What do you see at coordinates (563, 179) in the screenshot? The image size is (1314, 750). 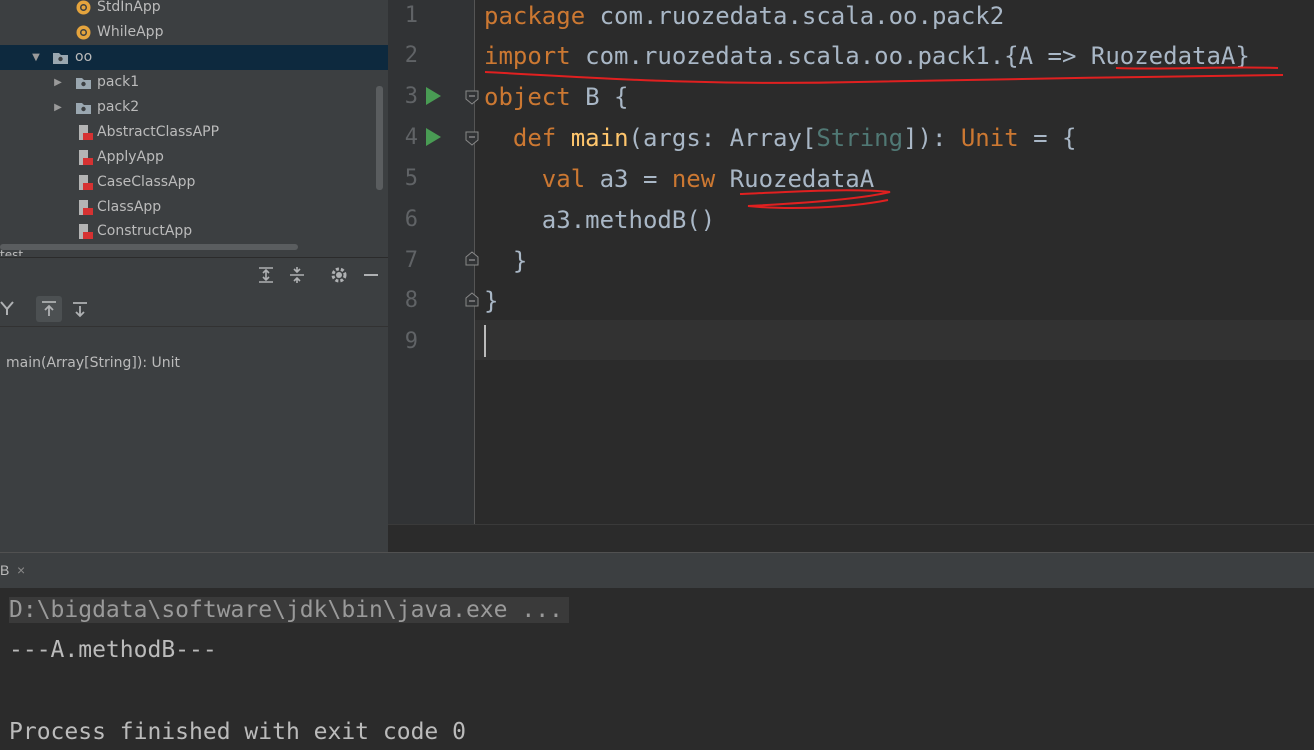 I see `keyword: val` at bounding box center [563, 179].